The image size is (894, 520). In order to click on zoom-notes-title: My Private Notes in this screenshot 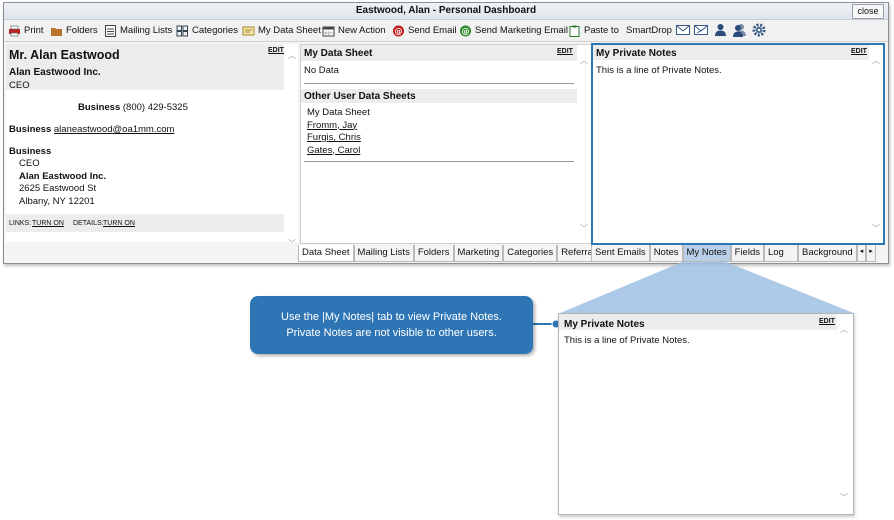, I will do `click(604, 324)`.